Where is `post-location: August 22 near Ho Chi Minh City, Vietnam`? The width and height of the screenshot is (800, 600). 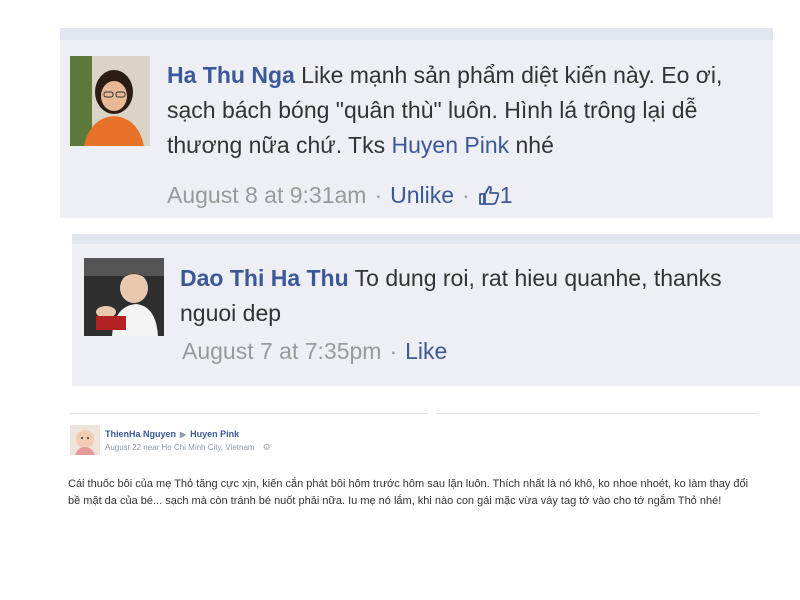 post-location: August 22 near Ho Chi Minh City, Vietnam is located at coordinates (180, 447).